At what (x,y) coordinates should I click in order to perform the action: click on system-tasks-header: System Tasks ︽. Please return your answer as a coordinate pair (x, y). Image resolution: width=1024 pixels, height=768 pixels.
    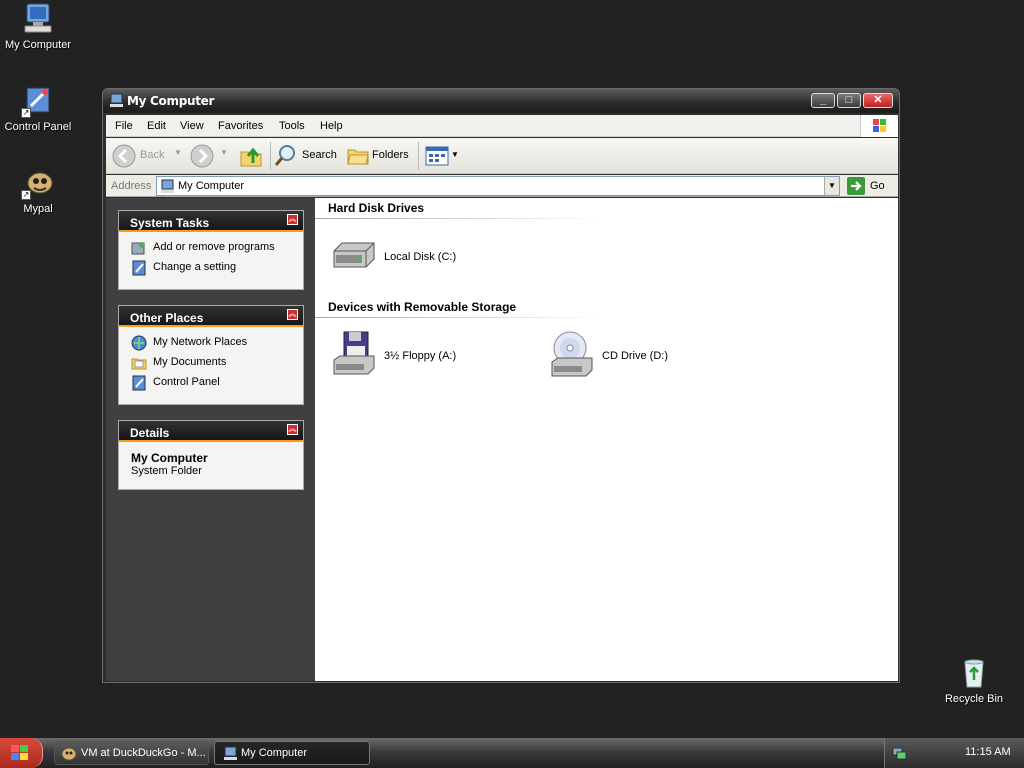
    Looking at the image, I should click on (211, 221).